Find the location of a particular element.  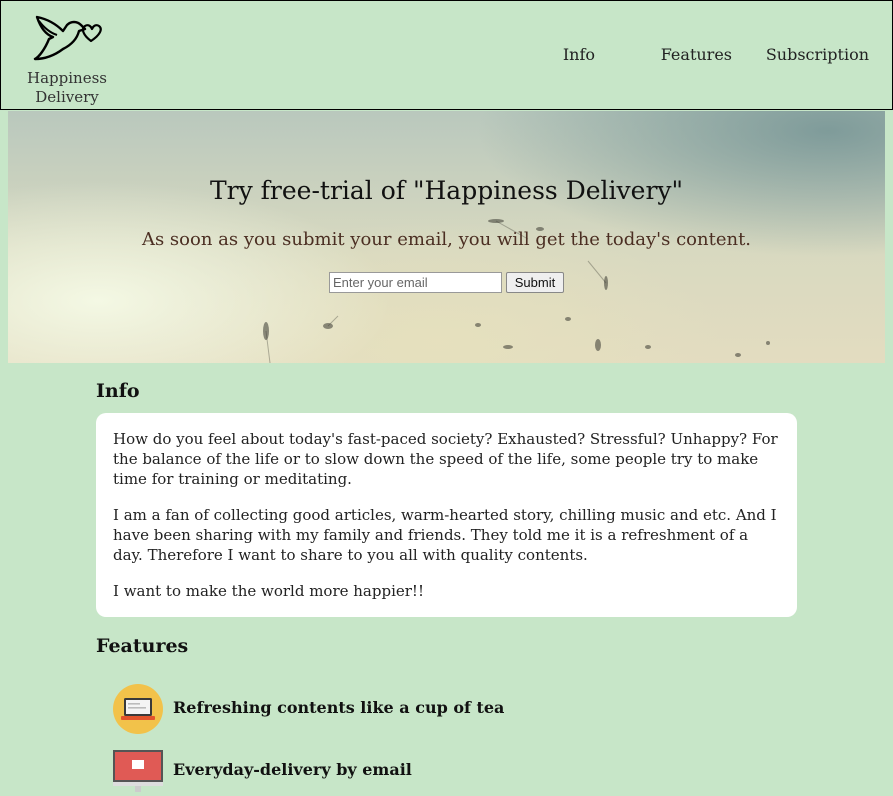

brand-name-line2: Delivery is located at coordinates (67, 97).